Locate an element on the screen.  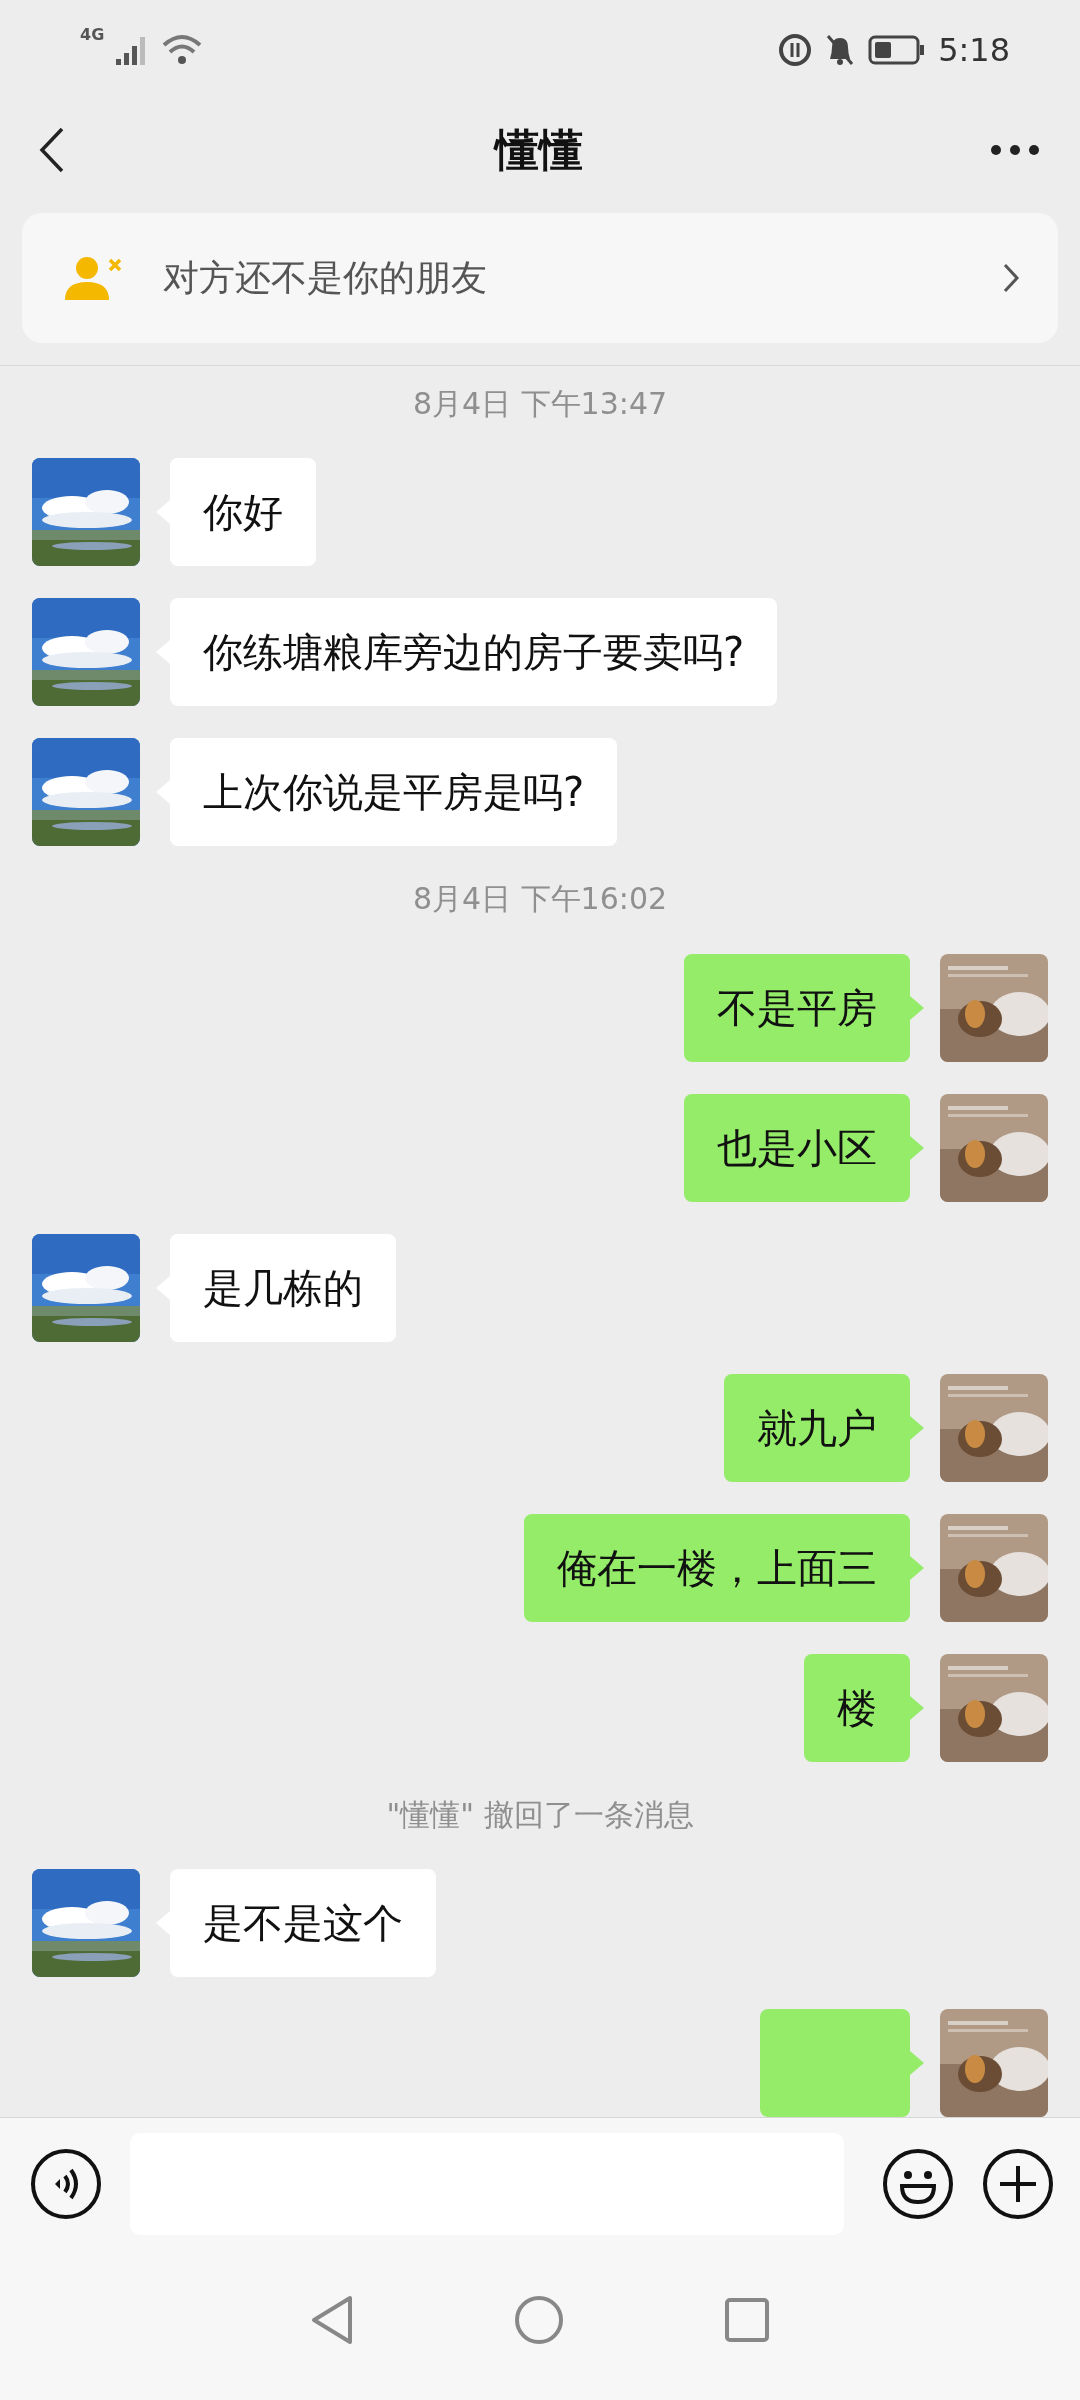
more-button is located at coordinates (1015, 150).